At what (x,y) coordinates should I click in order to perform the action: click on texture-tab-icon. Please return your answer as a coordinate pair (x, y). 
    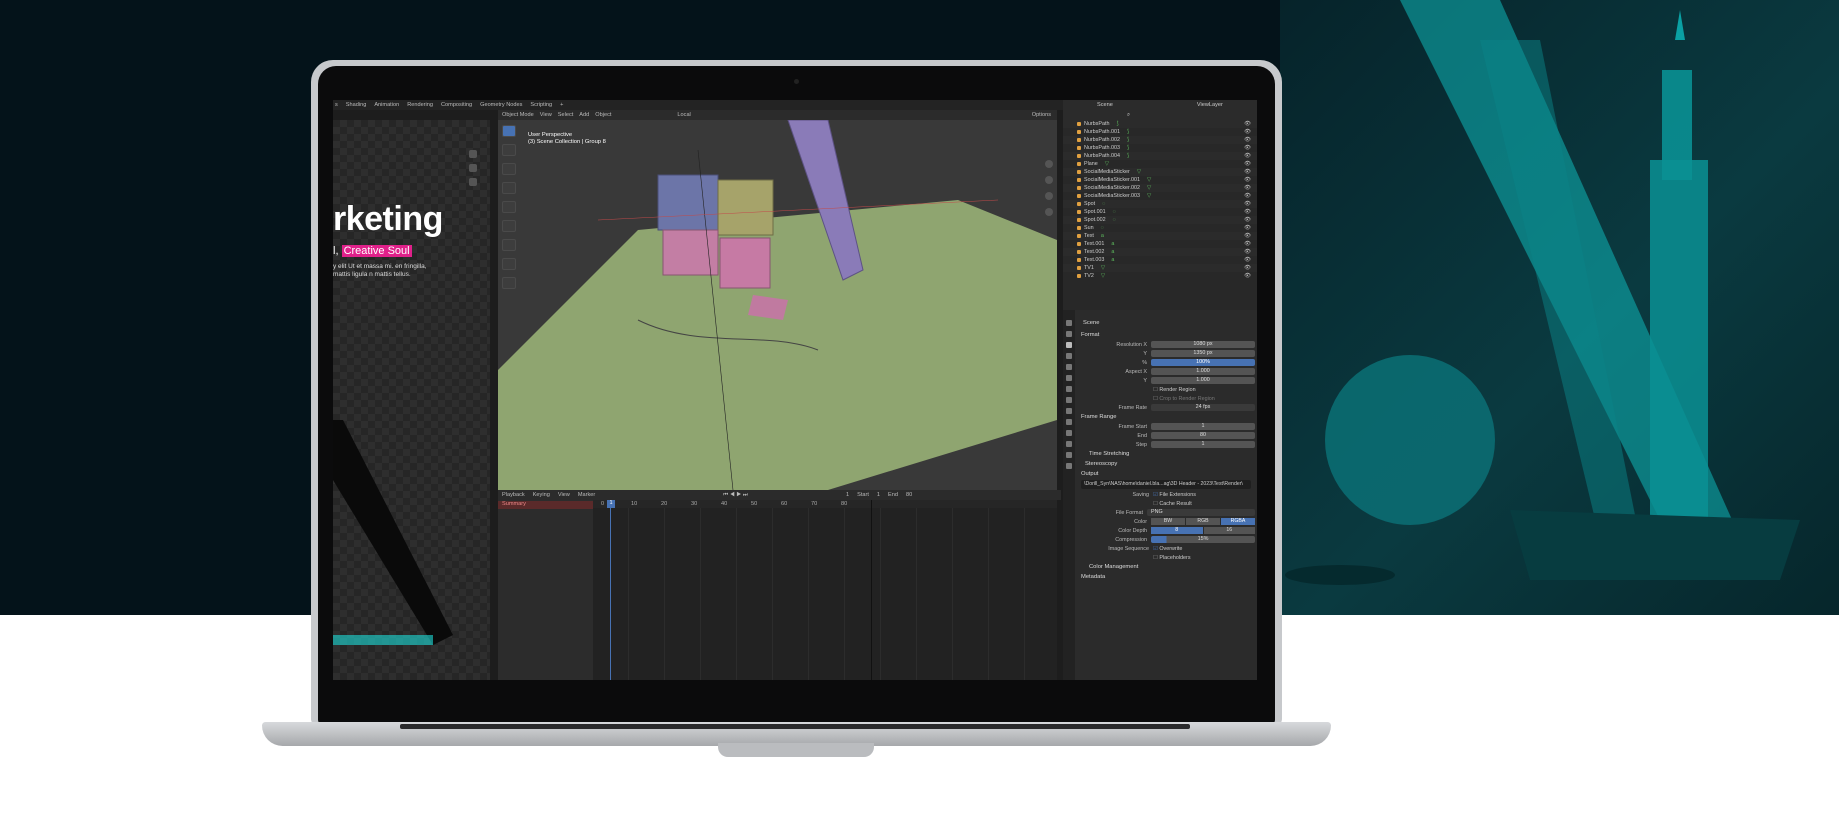
    Looking at the image, I should click on (1069, 466).